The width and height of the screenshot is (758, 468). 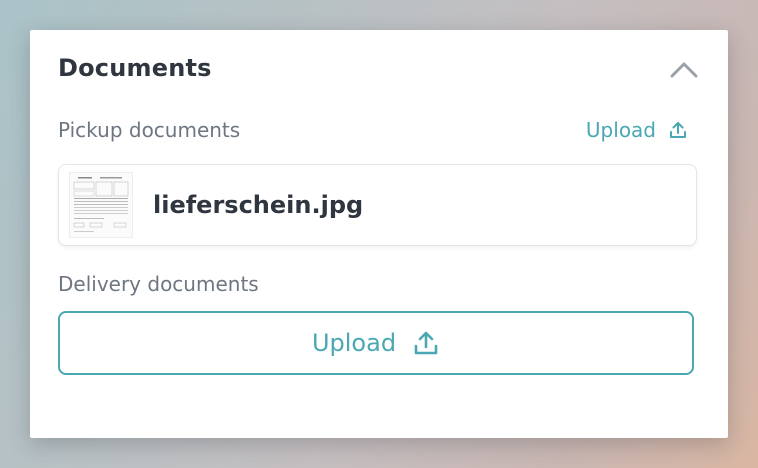 What do you see at coordinates (149, 130) in the screenshot?
I see `pickup-documents-label: Pickup documents` at bounding box center [149, 130].